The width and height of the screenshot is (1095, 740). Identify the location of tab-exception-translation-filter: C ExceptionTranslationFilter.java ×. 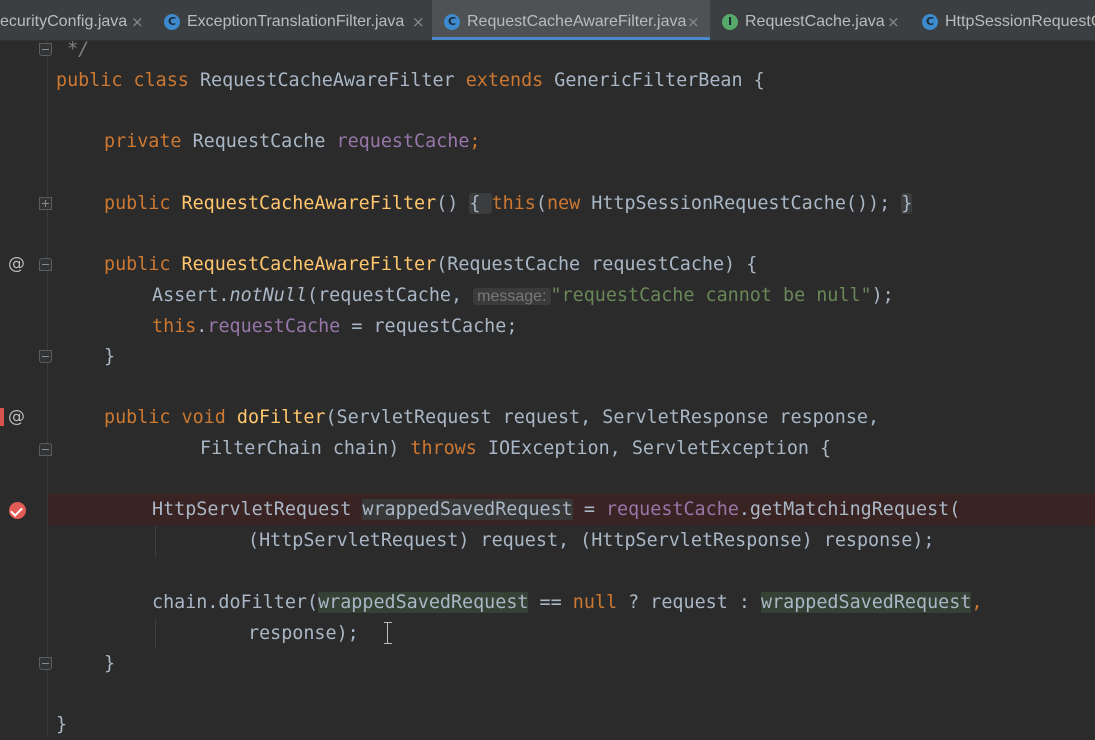
(292, 20).